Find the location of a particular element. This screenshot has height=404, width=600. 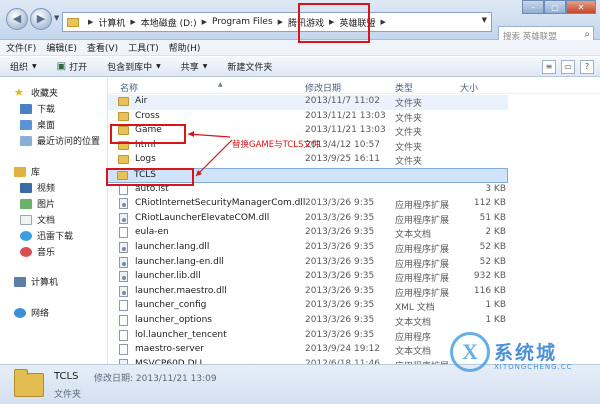

folder-icon is located at coordinates (29, 383).